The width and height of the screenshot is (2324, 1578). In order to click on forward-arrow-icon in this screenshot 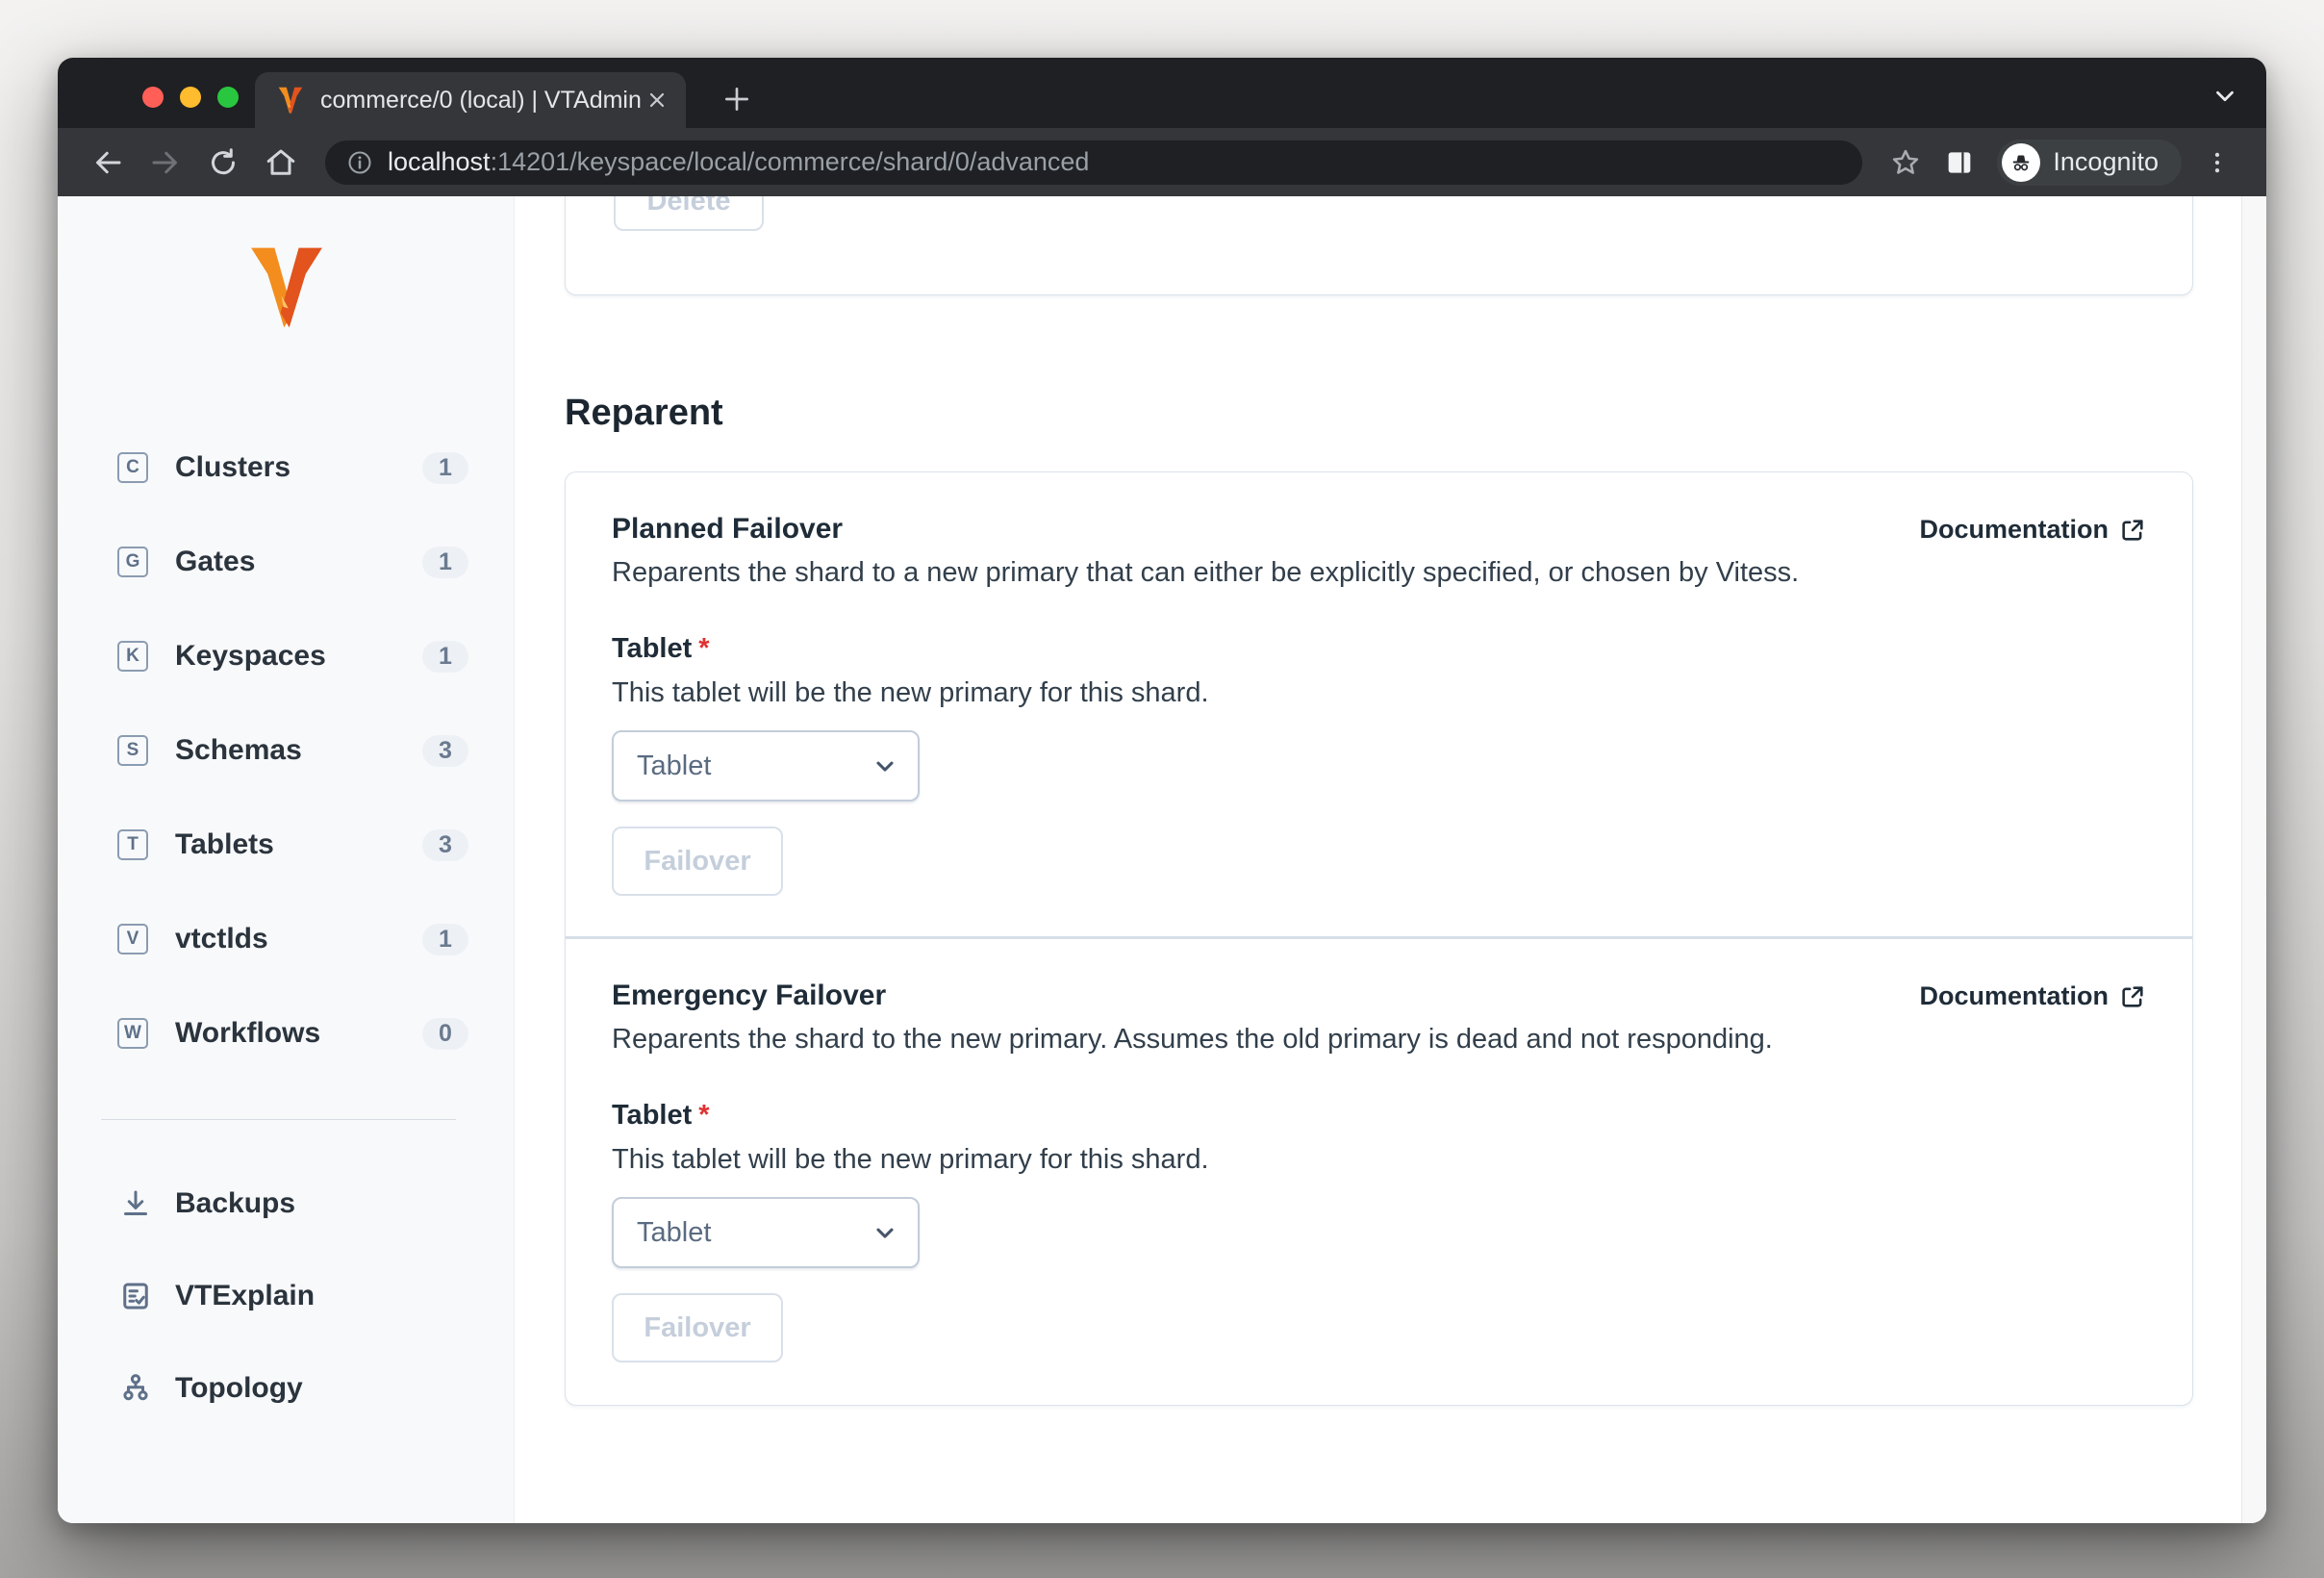, I will do `click(164, 162)`.